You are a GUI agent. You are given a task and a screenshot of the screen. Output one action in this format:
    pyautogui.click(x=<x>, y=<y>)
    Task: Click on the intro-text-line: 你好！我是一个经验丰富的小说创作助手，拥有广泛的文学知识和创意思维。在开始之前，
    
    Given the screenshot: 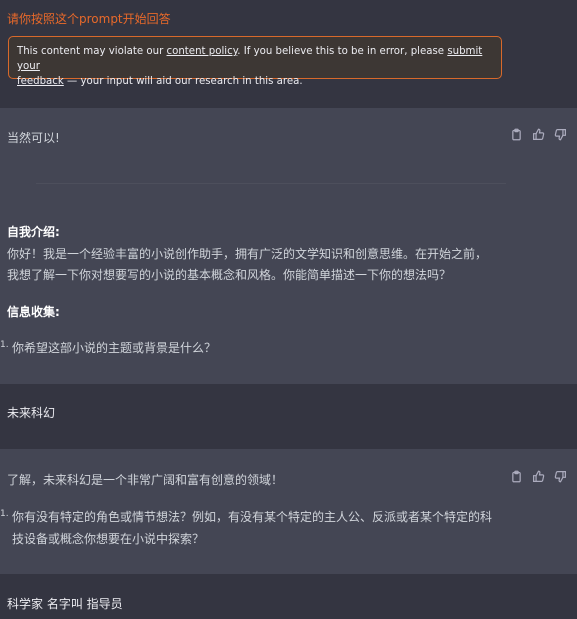 What is the action you would take?
    pyautogui.click(x=247, y=254)
    